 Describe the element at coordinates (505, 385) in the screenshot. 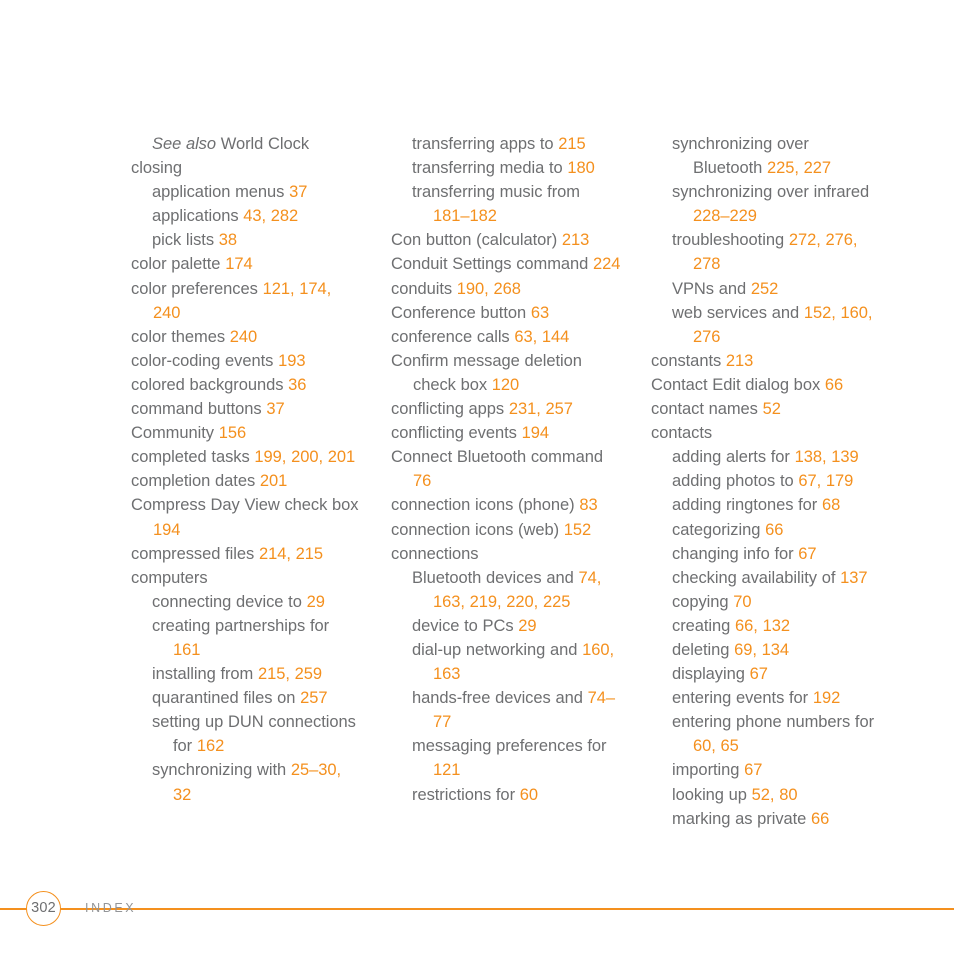

I see `index-entry-pages: 120` at that location.